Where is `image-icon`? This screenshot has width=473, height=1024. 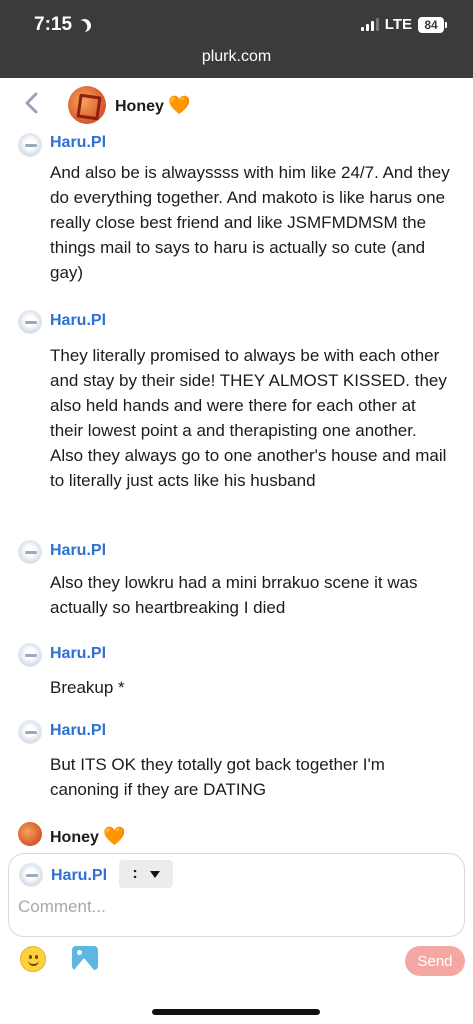 image-icon is located at coordinates (85, 958).